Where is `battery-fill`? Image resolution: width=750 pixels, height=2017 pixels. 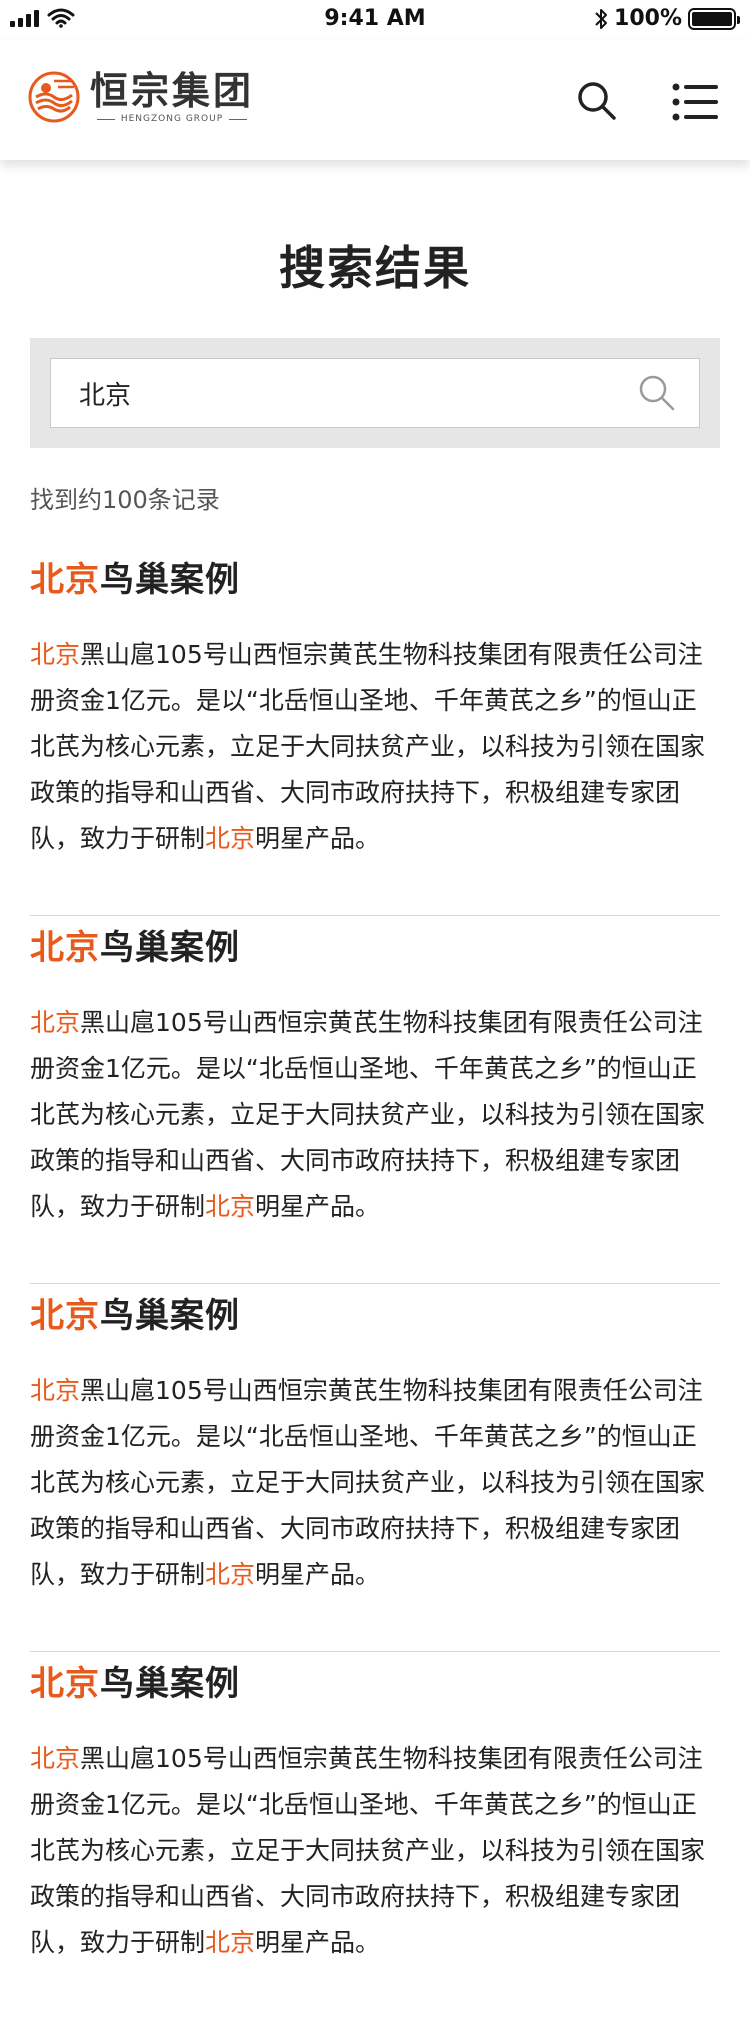
battery-fill is located at coordinates (712, 18).